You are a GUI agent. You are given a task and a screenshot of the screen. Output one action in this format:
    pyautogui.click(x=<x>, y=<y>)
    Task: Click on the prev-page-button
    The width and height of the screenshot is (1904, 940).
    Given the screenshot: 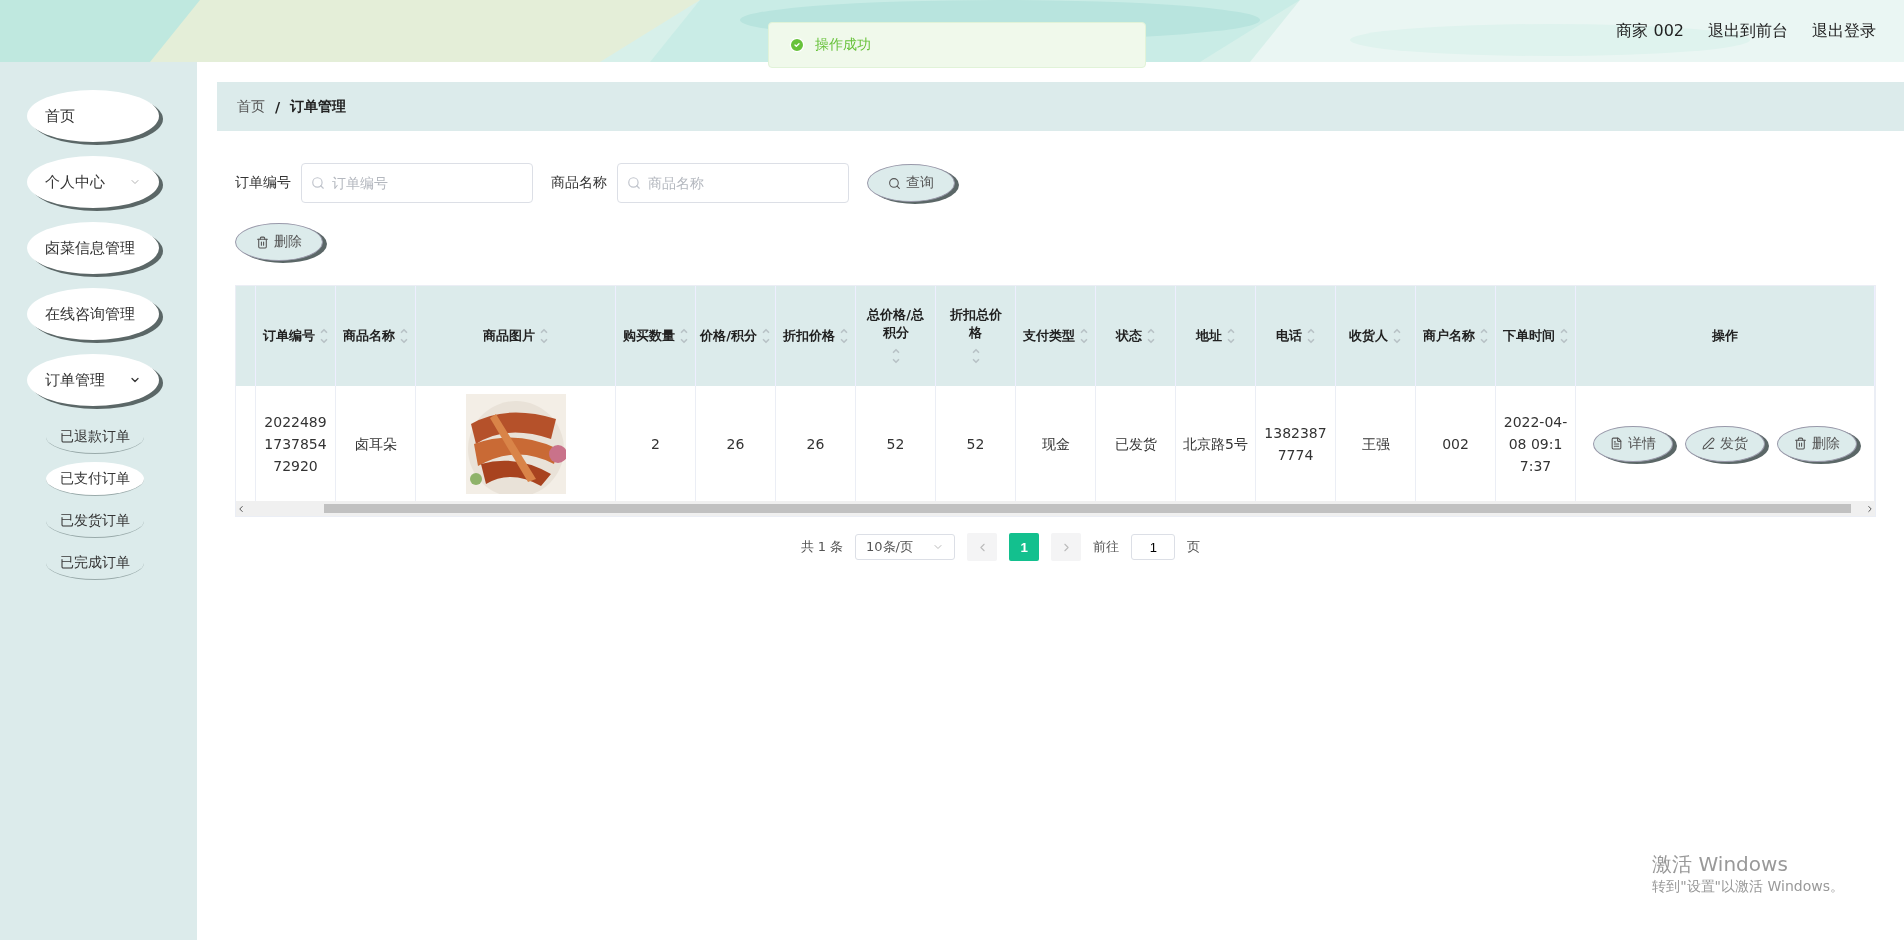 What is the action you would take?
    pyautogui.click(x=982, y=547)
    